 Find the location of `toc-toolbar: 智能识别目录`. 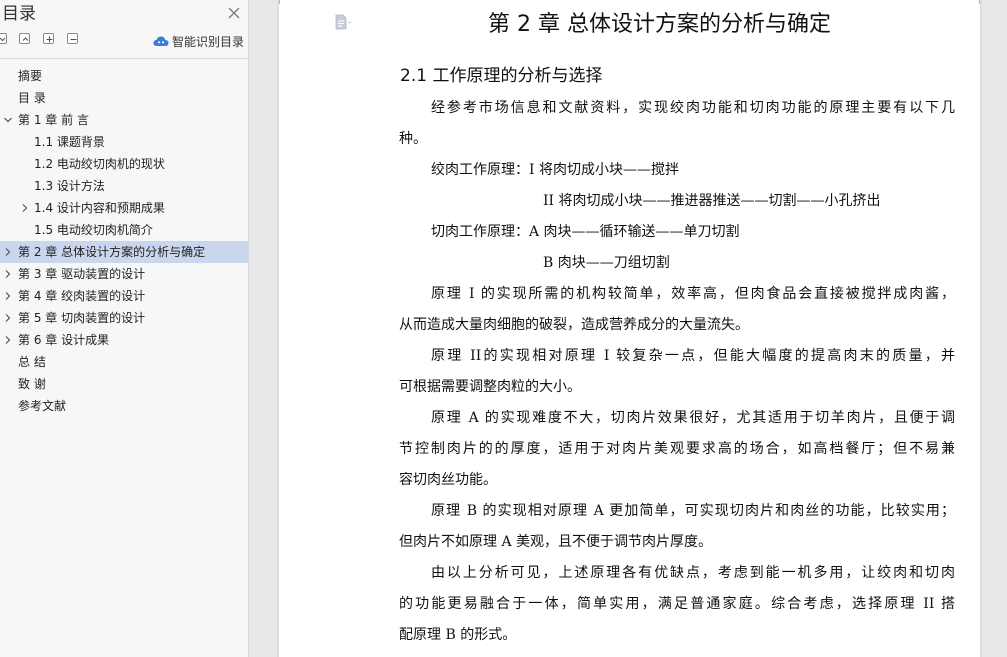

toc-toolbar: 智能识别目录 is located at coordinates (124, 41).